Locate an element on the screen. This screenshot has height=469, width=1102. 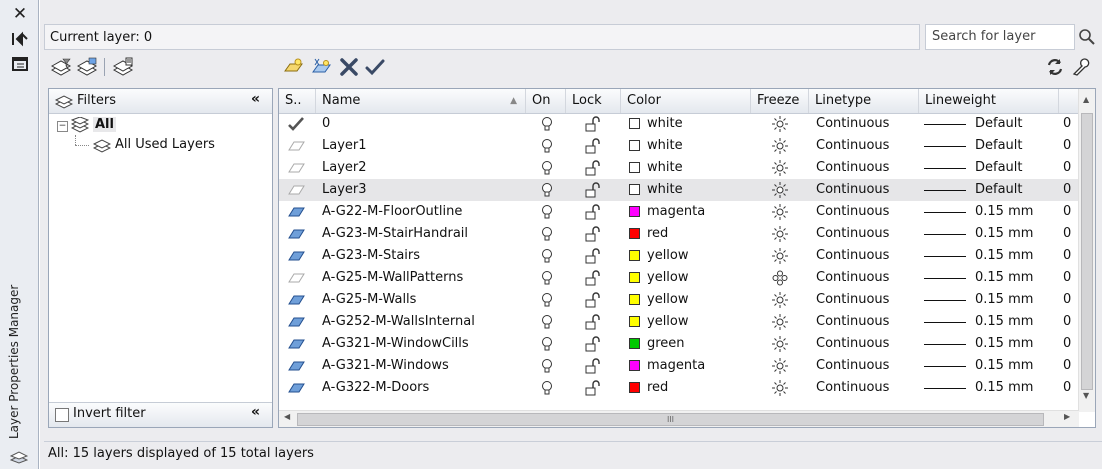
col-freeze: Freeze is located at coordinates (780, 101).